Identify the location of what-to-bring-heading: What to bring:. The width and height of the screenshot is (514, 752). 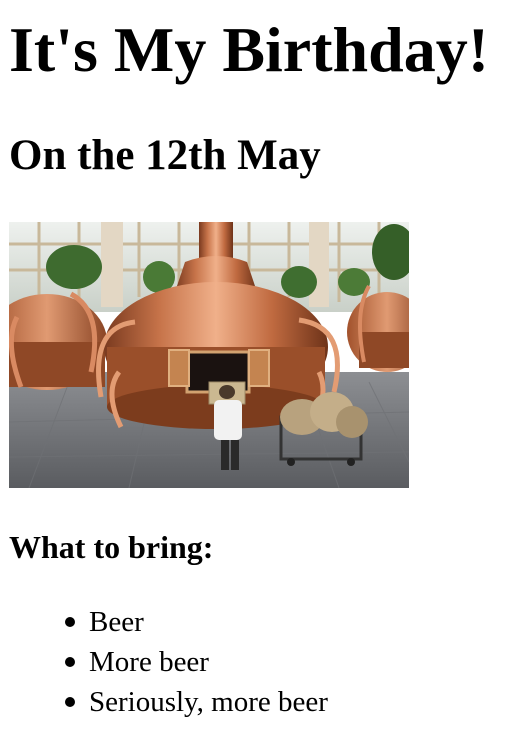
(111, 547).